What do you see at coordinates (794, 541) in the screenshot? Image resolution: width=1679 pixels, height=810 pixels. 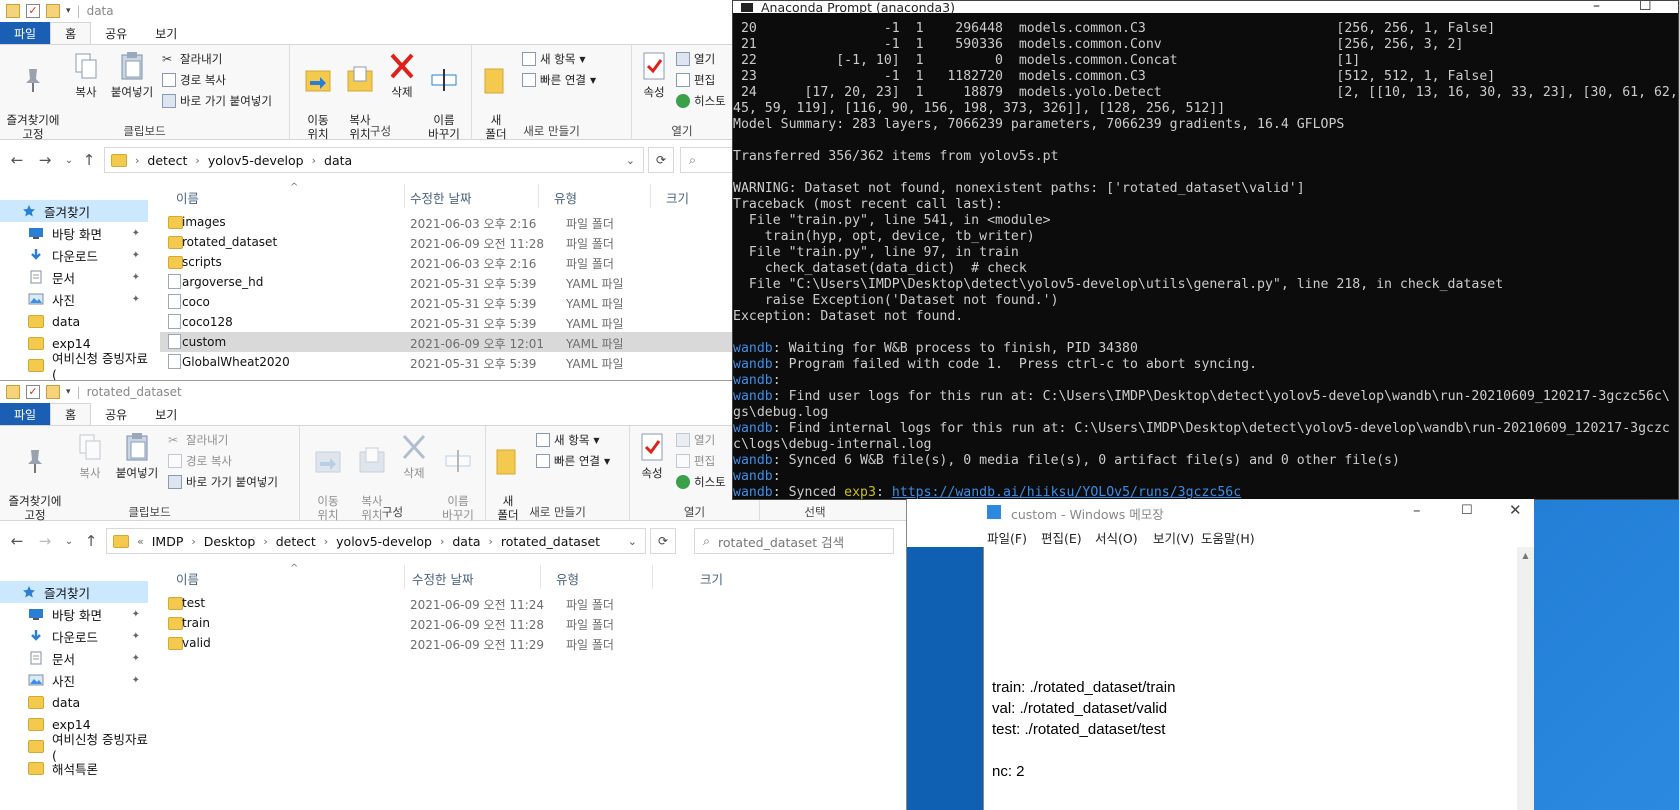 I see `search-box: ⌕ rotated_dataset 검색` at bounding box center [794, 541].